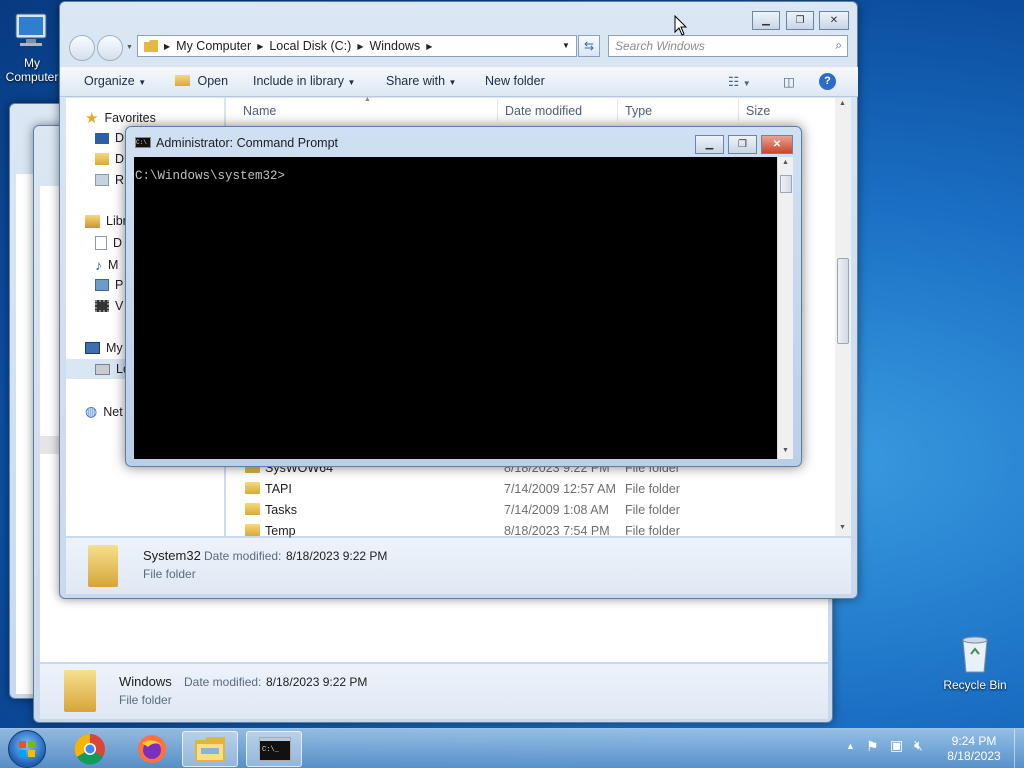  What do you see at coordinates (533, 489) in the screenshot?
I see `file-row: TAPI 7/14/2009 12:57 AM File folder` at bounding box center [533, 489].